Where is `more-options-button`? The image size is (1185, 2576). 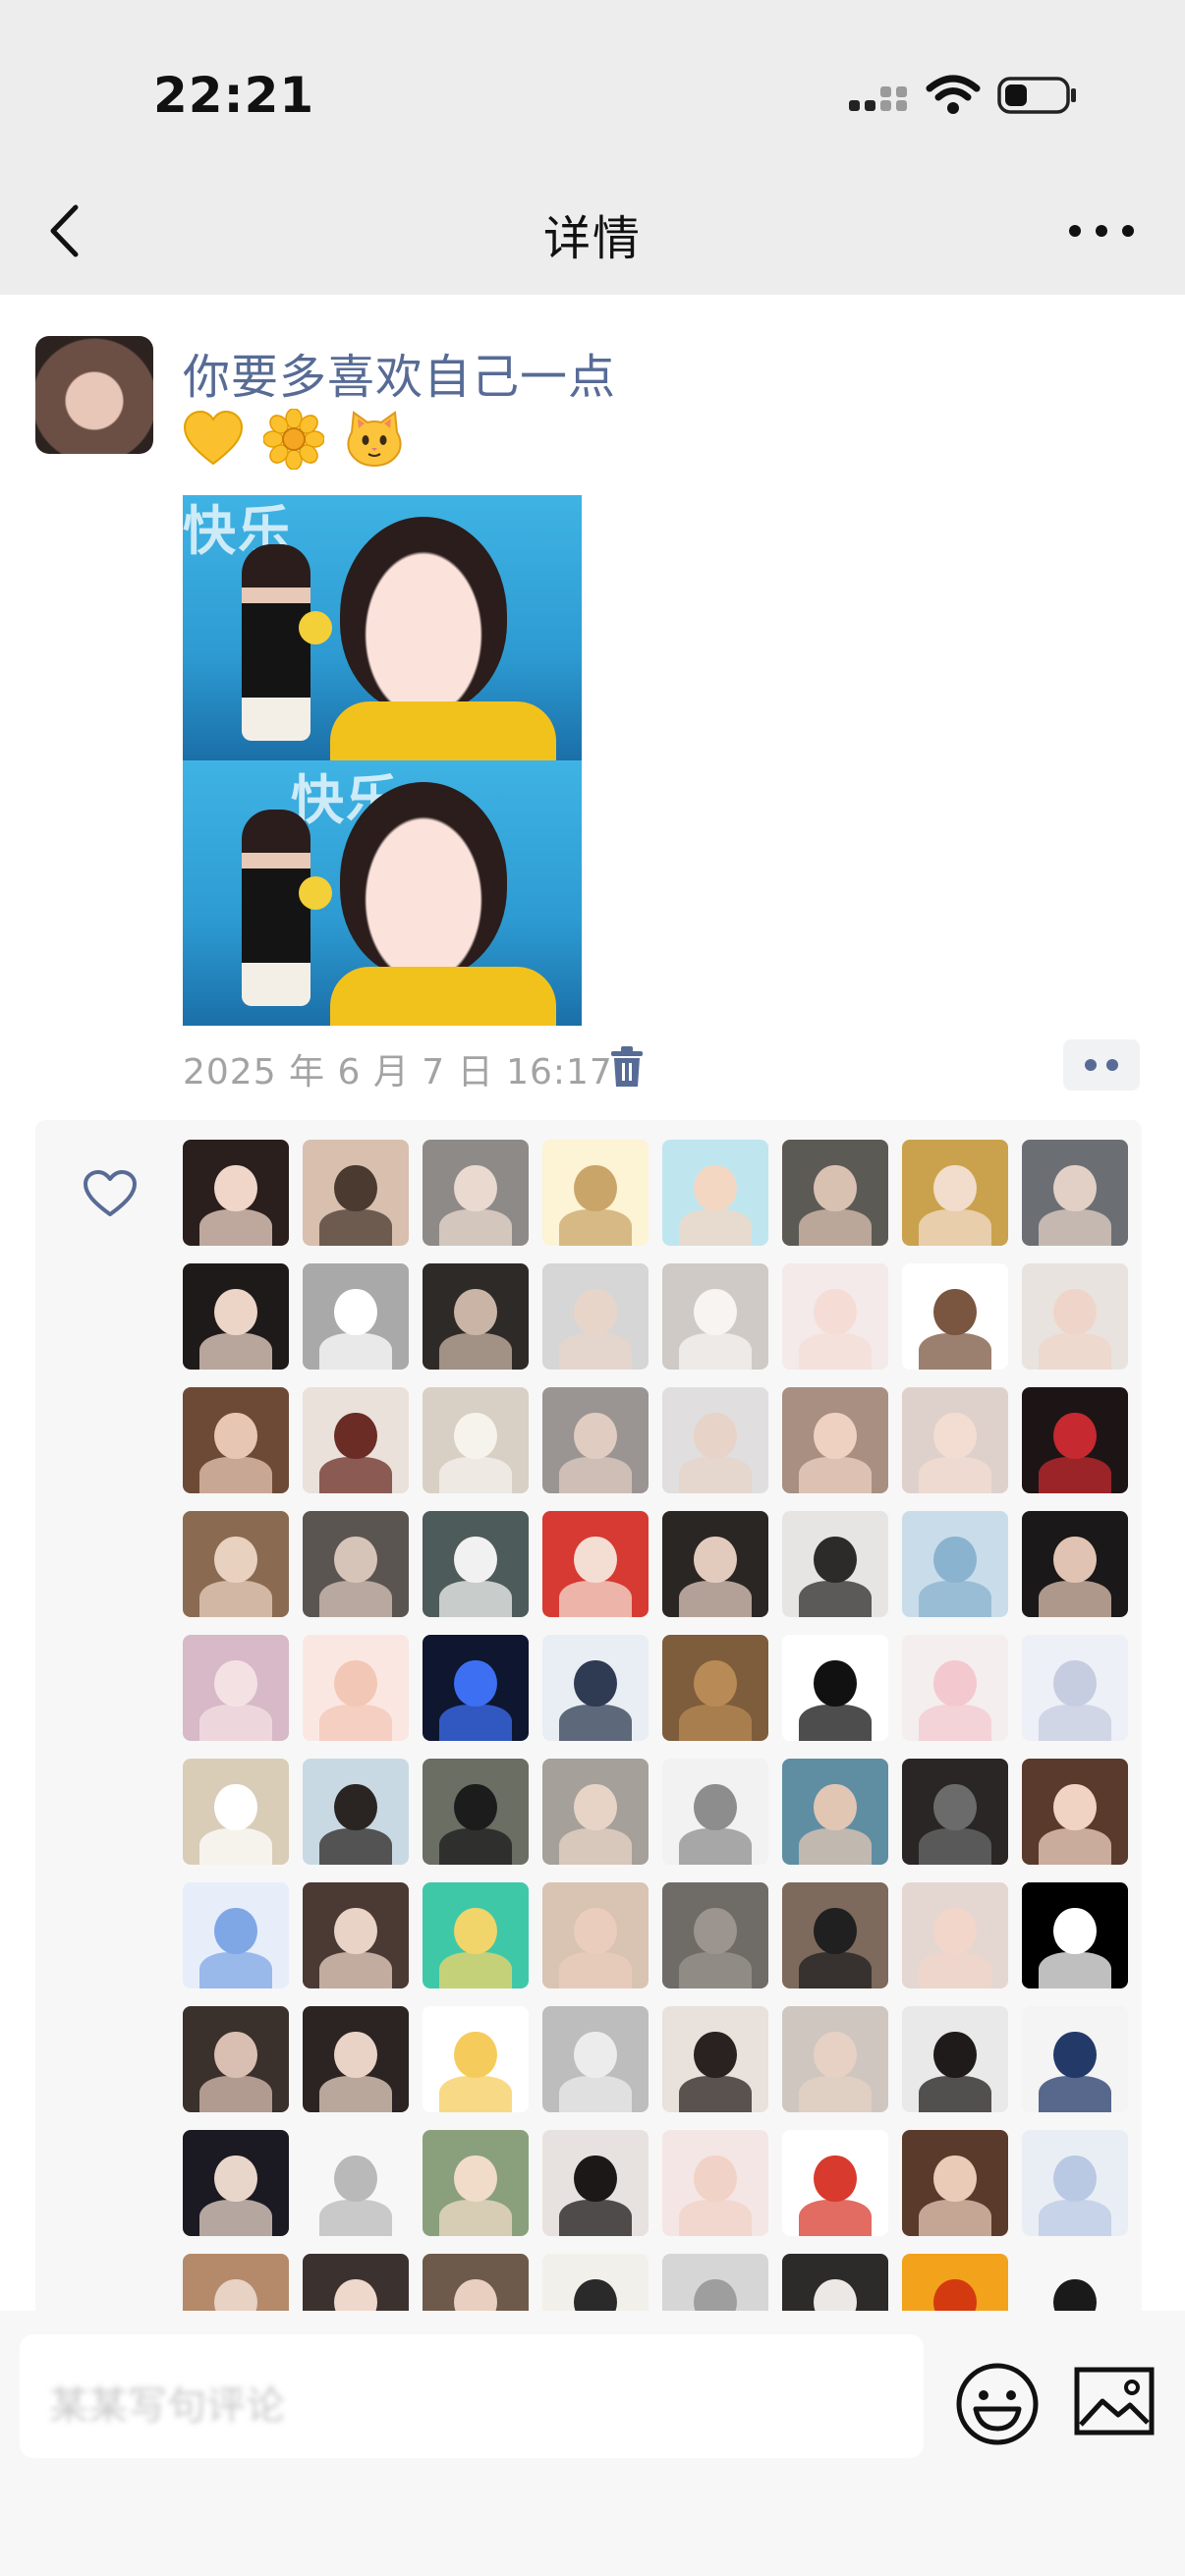 more-options-button is located at coordinates (1102, 231).